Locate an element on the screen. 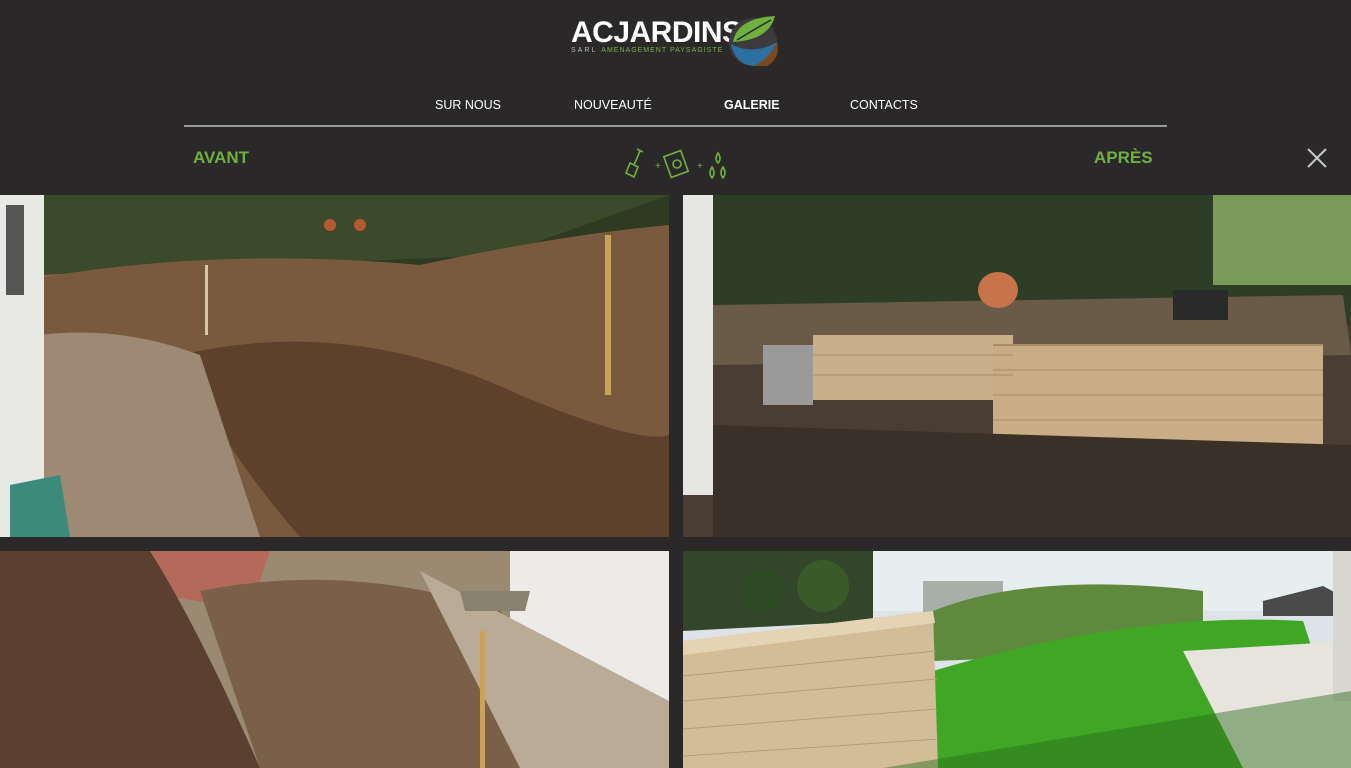  brand-logo: ACJARDINS SARL AMENAGEMENT PAYSAGISTE is located at coordinates (676, 40).